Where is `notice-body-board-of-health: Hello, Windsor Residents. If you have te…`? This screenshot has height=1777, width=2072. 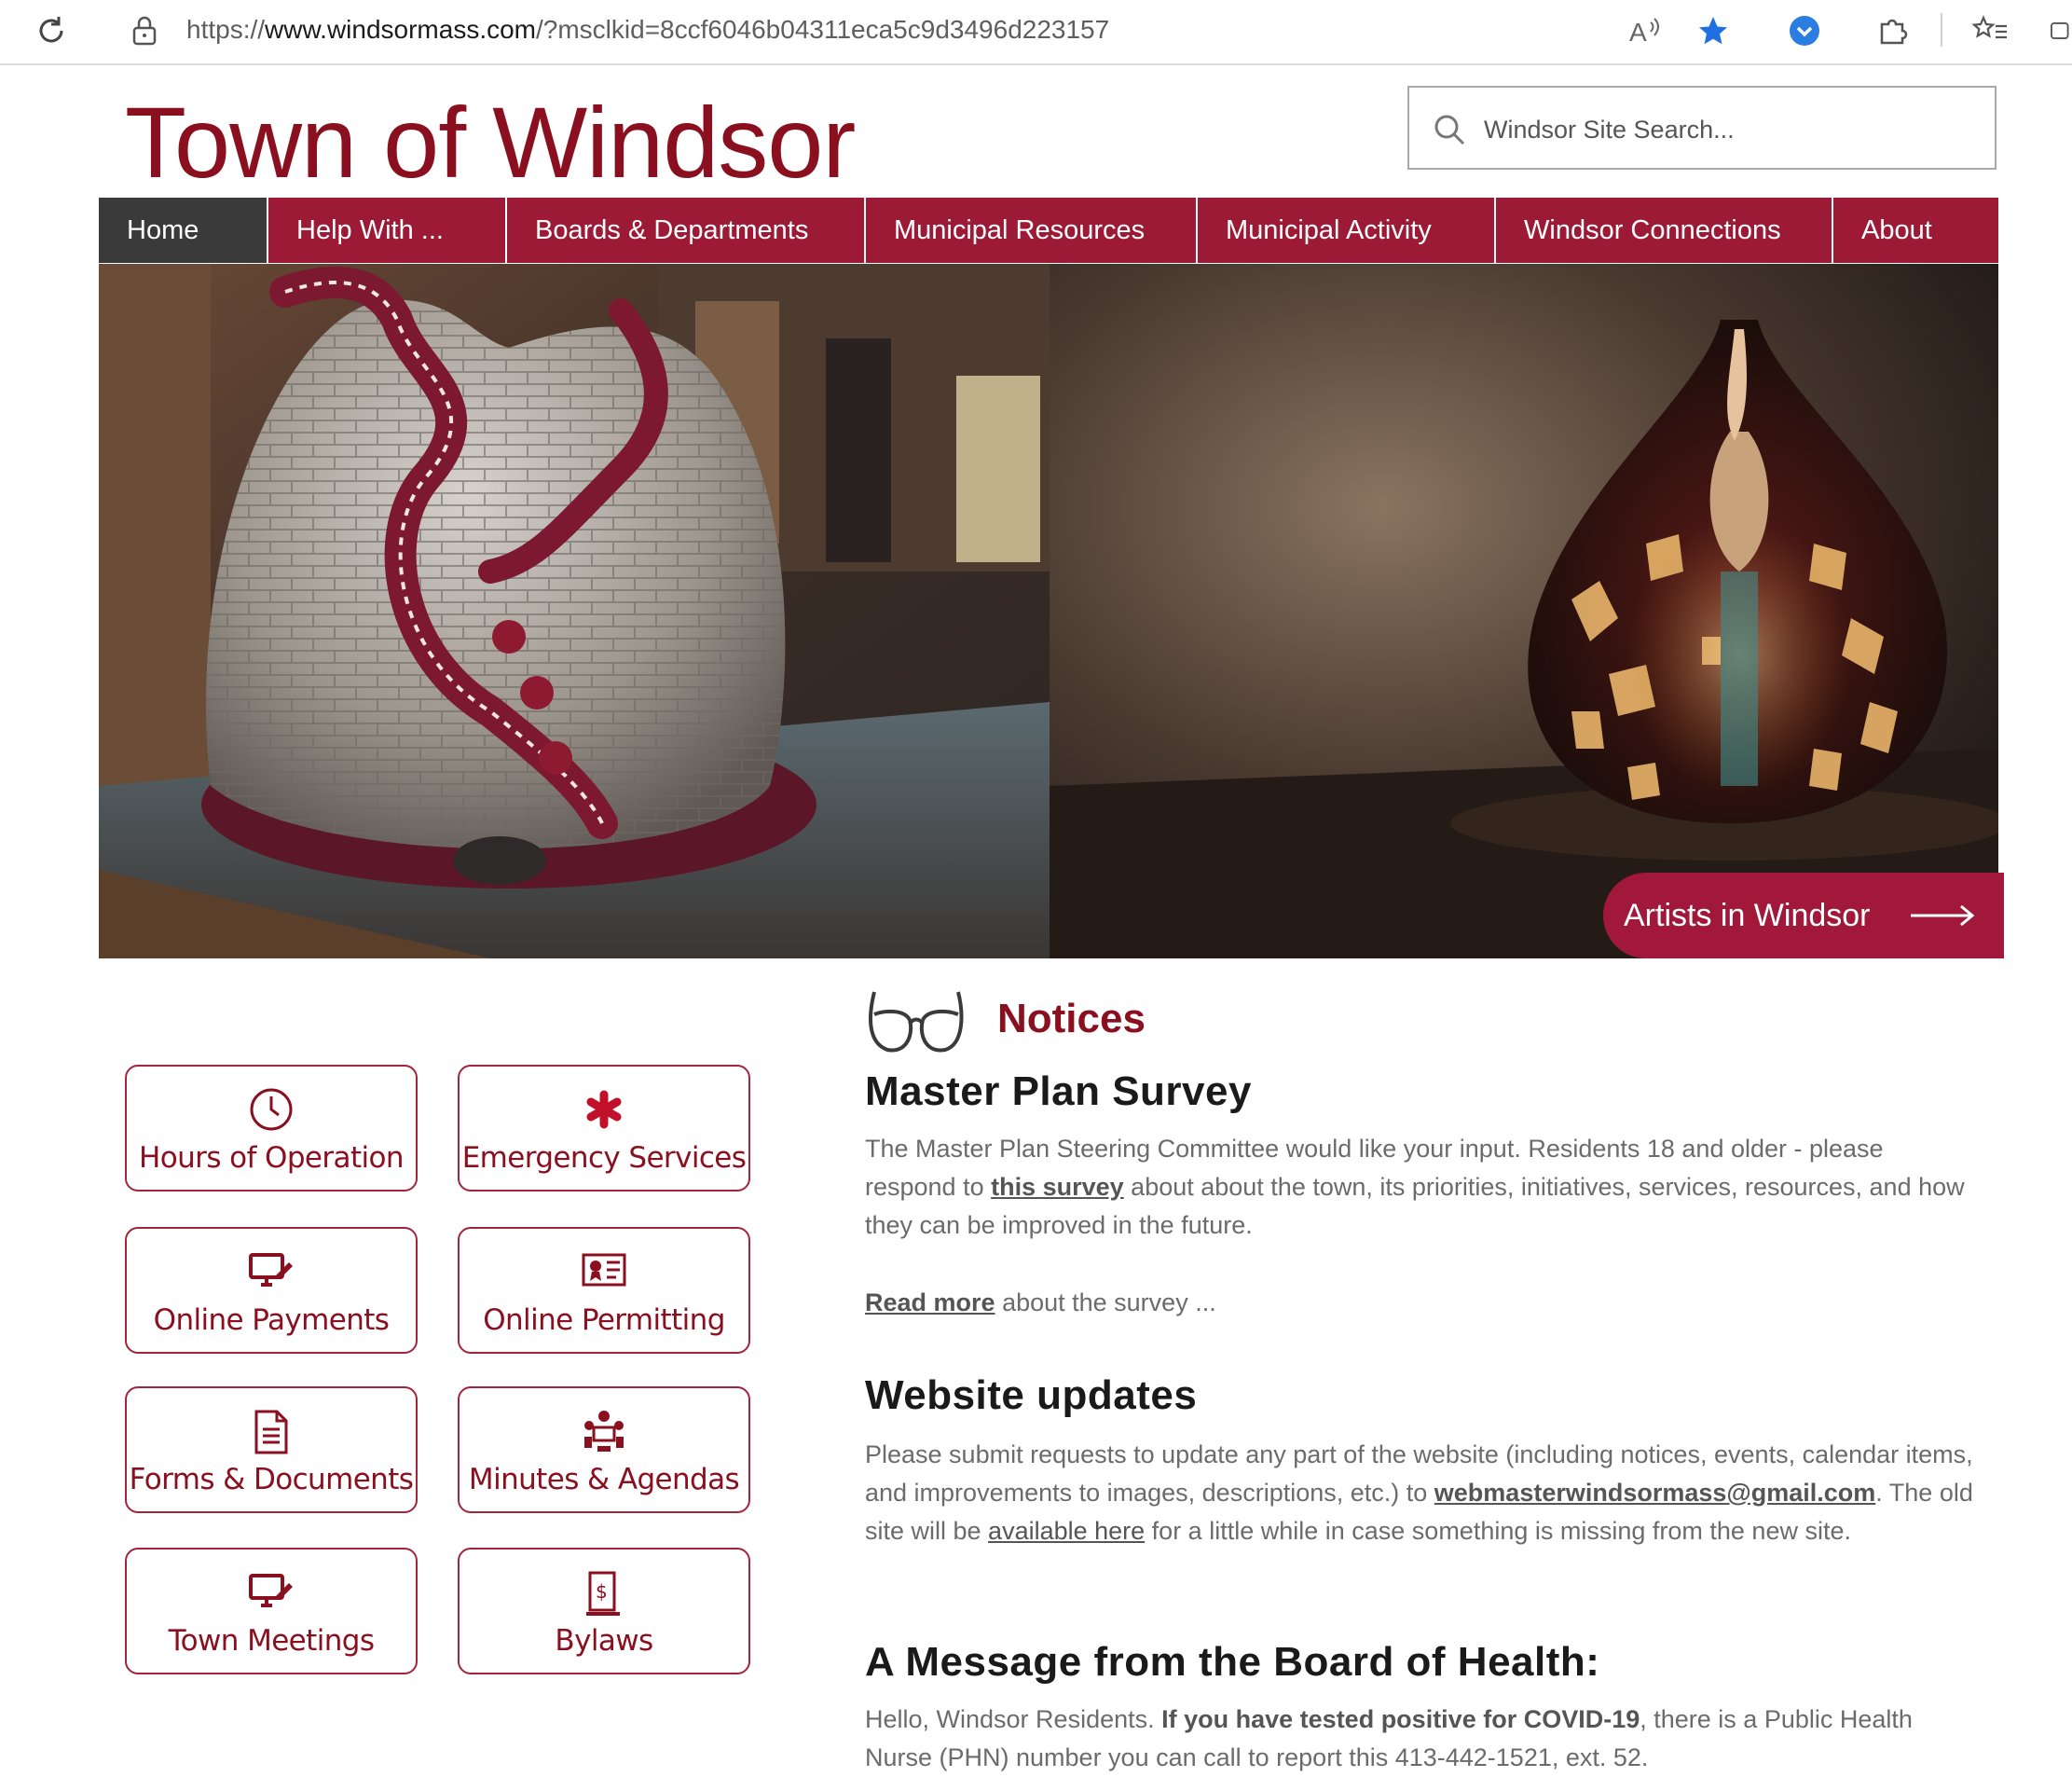
notice-body-board-of-health: Hello, Windsor Residents. If you have te… is located at coordinates (1419, 1739).